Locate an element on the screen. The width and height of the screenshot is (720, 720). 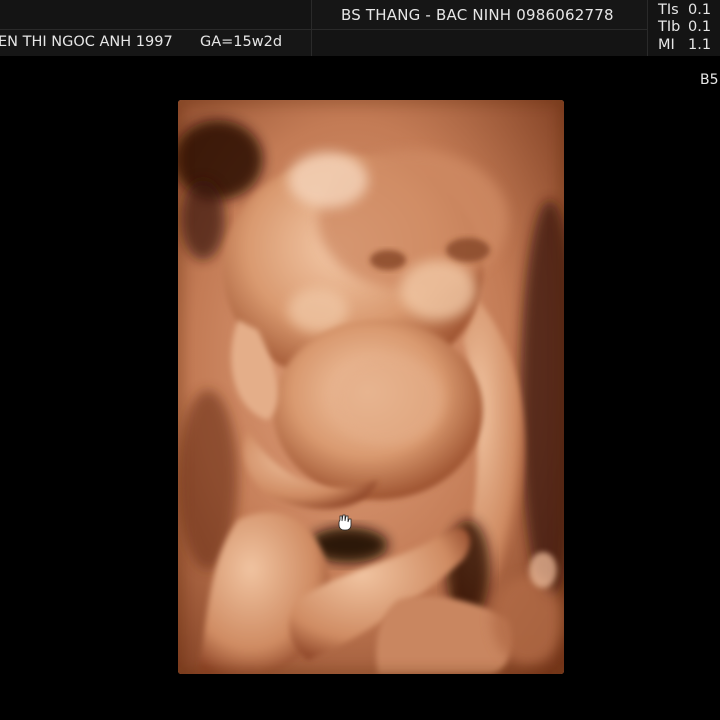
metric-tib: TIb 0.1 is located at coordinates (684, 27).